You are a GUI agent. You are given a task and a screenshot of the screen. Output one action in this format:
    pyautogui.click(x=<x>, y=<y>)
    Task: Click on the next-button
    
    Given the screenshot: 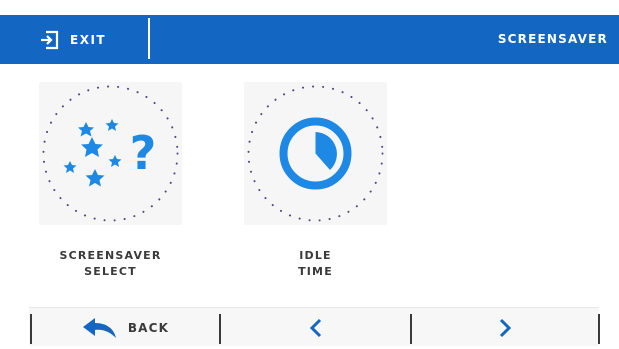 What is the action you would take?
    pyautogui.click(x=505, y=328)
    